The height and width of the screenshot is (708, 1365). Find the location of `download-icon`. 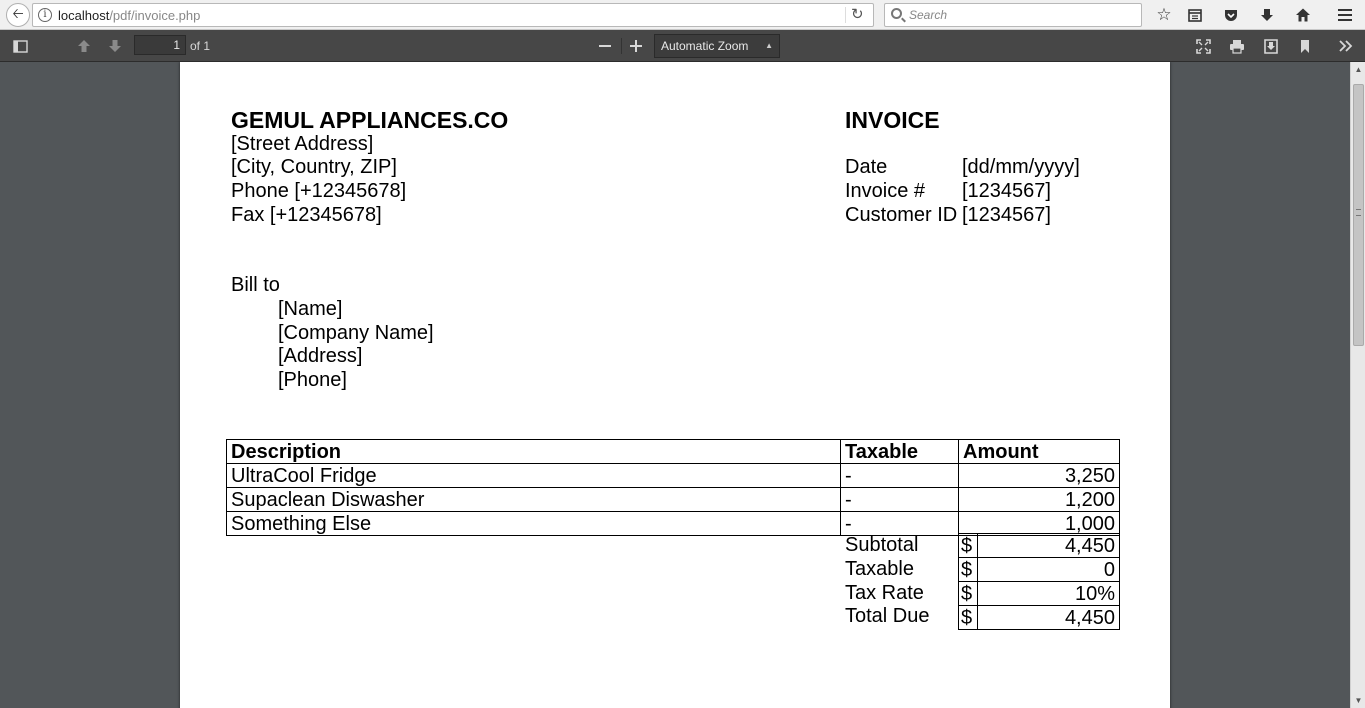

download-icon is located at coordinates (1267, 15).